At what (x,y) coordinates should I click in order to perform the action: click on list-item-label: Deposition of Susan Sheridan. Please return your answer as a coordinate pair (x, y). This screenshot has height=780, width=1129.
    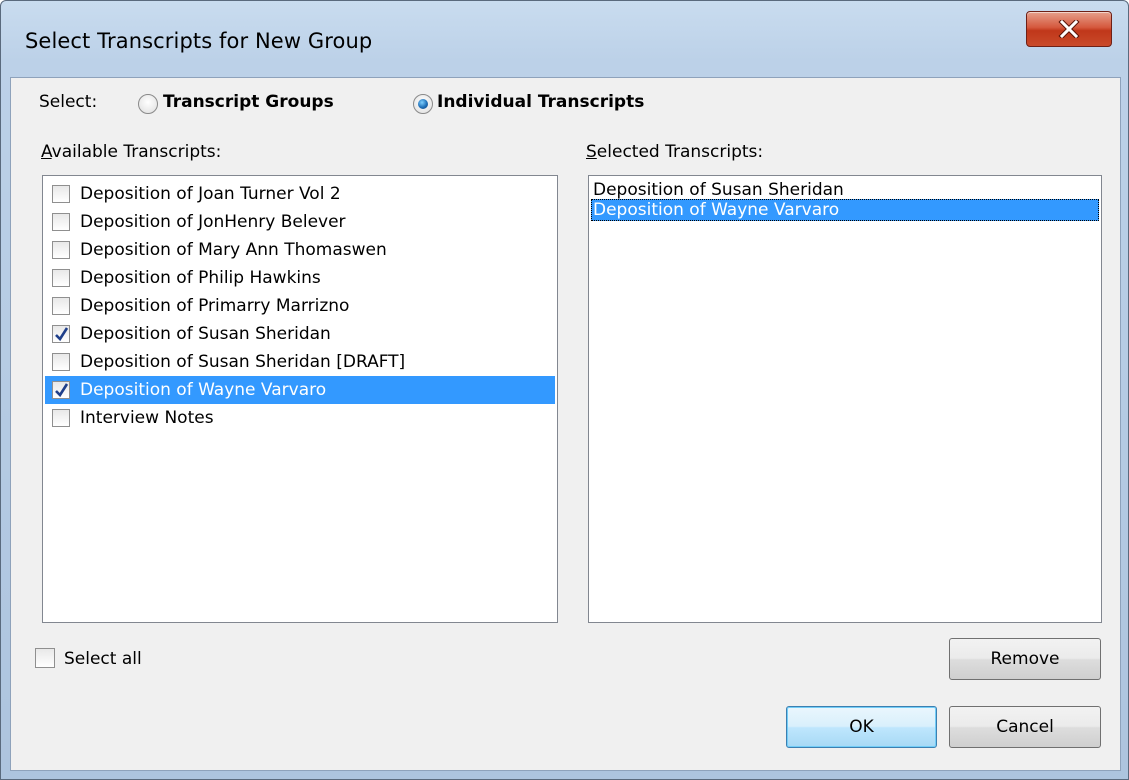
    Looking at the image, I should click on (205, 334).